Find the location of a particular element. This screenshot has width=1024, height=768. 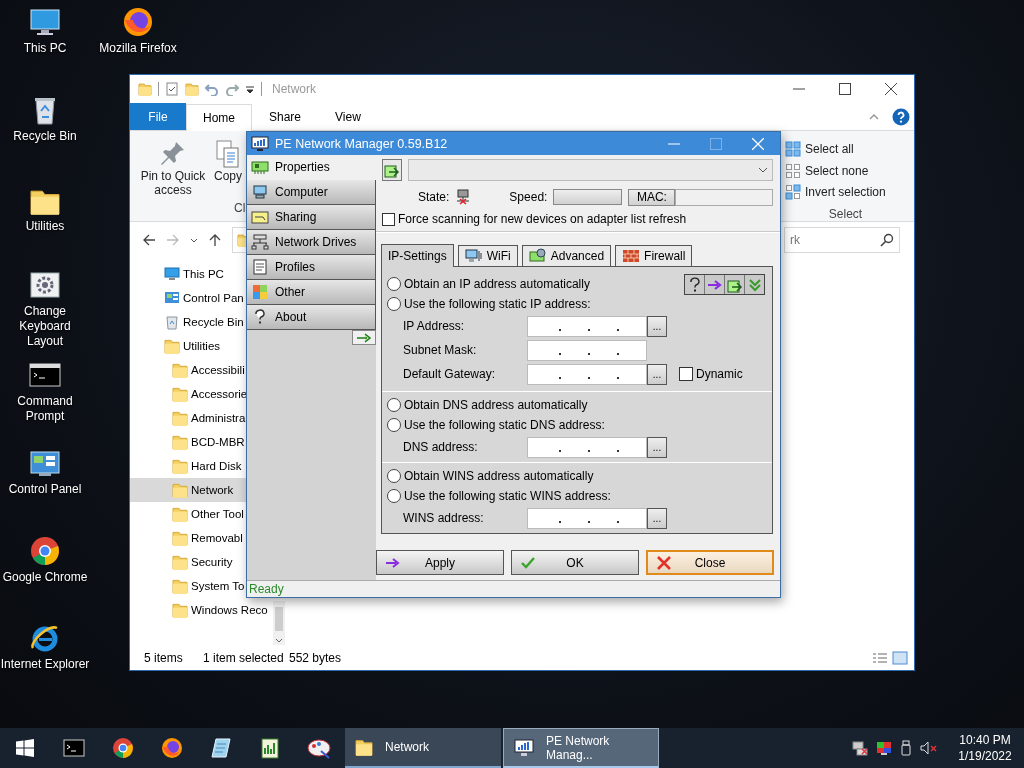

icon-label: Google Chrome is located at coordinates (45, 577).